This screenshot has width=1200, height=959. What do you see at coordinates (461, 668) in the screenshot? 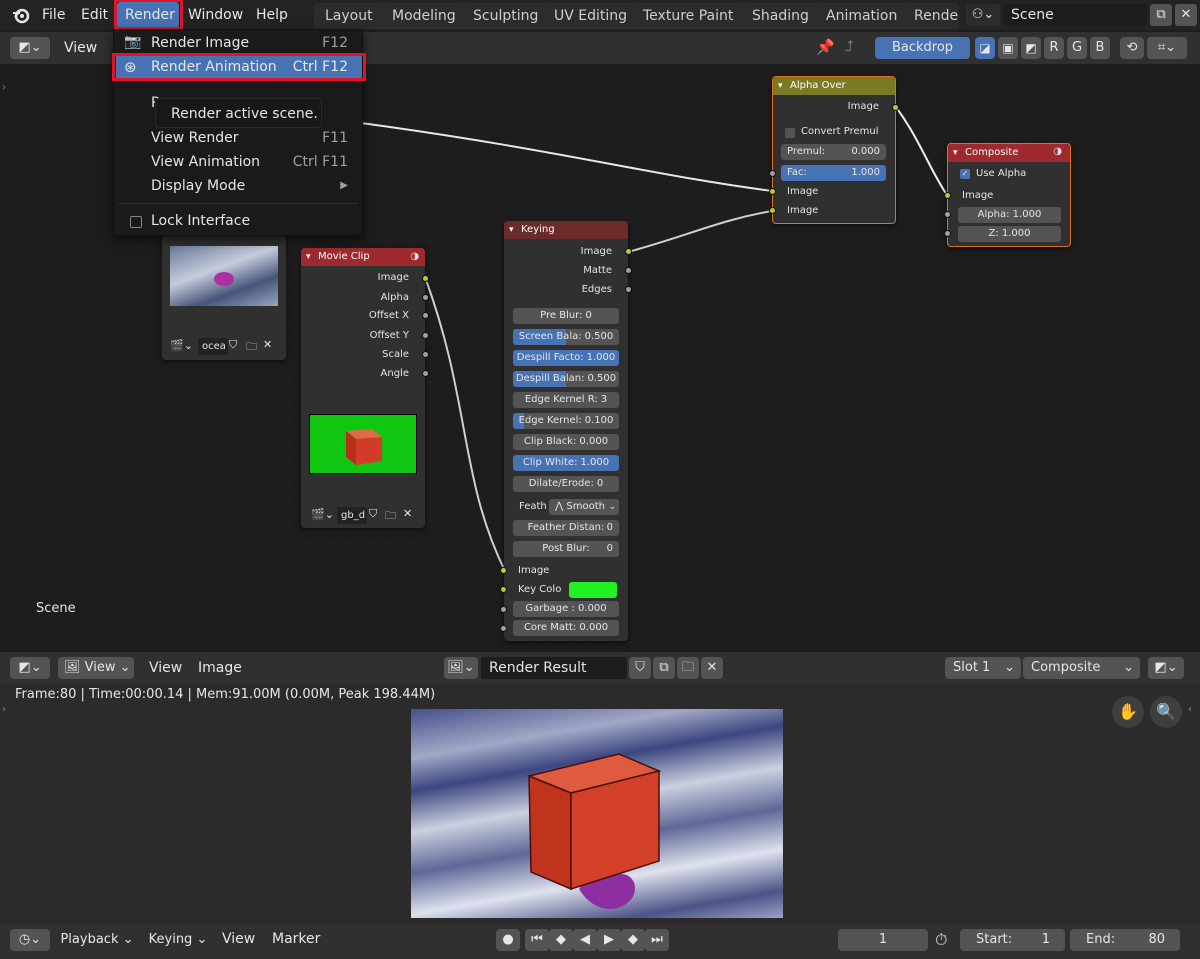
I see `image-browse-icon: 🖼⌄` at bounding box center [461, 668].